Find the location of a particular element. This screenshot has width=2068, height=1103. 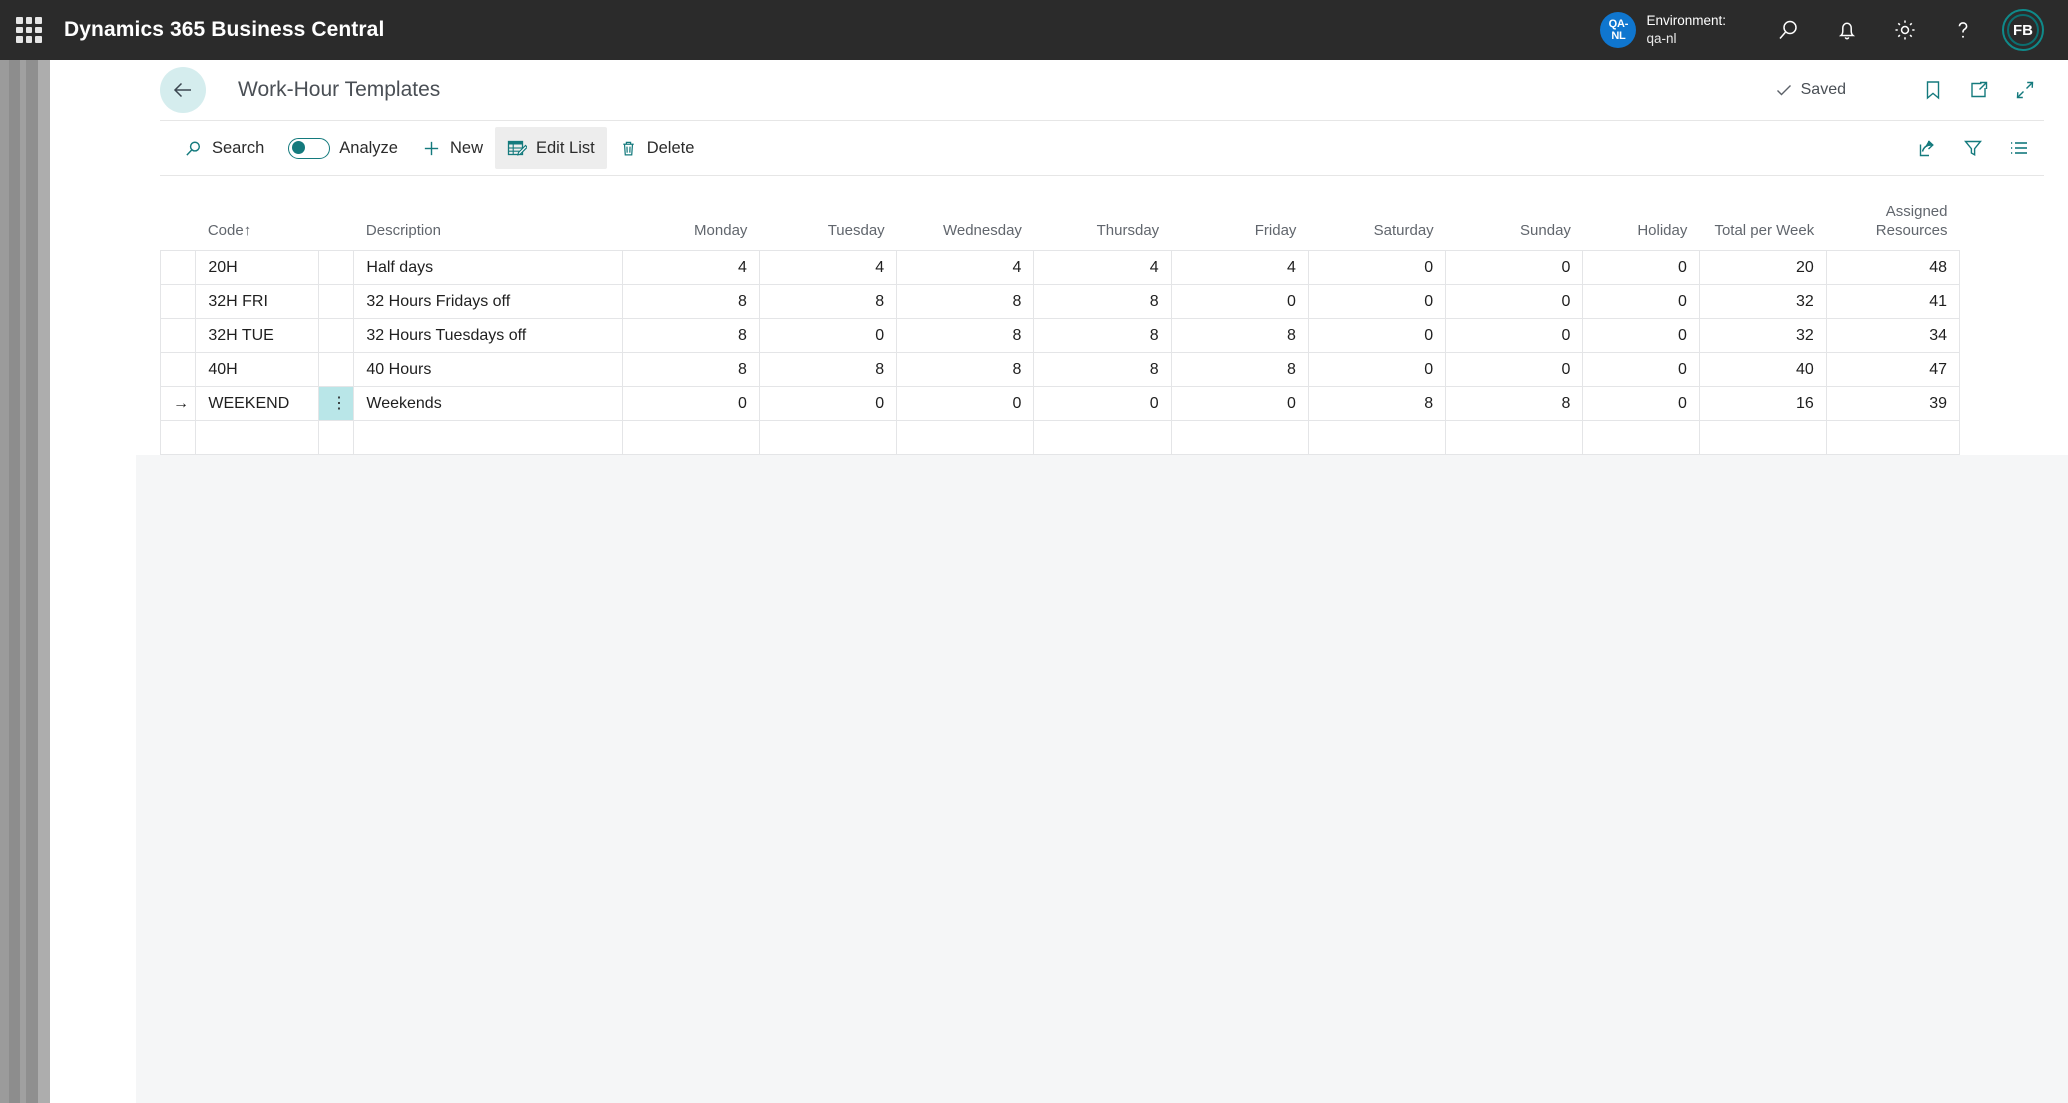

help-question-icon is located at coordinates (1963, 30).